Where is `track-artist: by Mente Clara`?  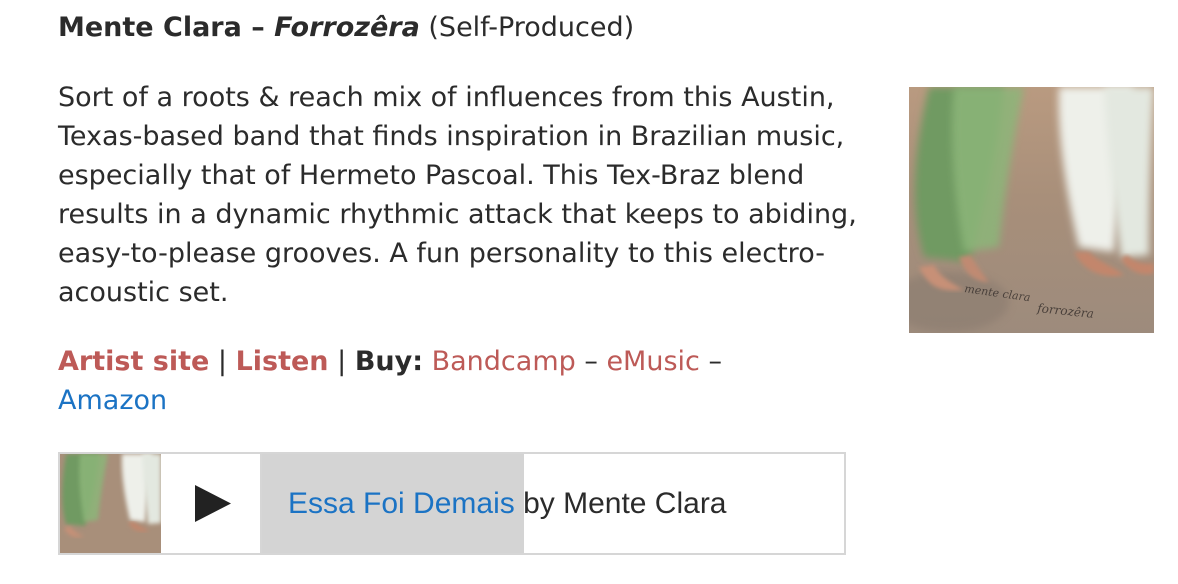 track-artist: by Mente Clara is located at coordinates (620, 503).